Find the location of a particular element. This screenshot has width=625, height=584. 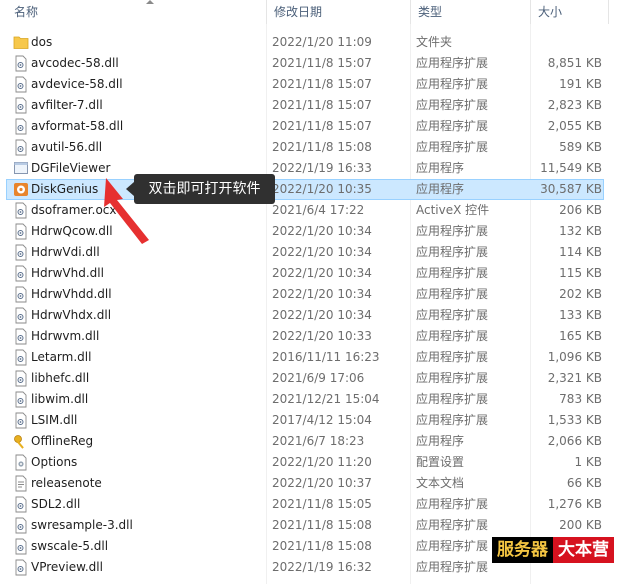

column-header-date: 修改日期 is located at coordinates (338, 12).